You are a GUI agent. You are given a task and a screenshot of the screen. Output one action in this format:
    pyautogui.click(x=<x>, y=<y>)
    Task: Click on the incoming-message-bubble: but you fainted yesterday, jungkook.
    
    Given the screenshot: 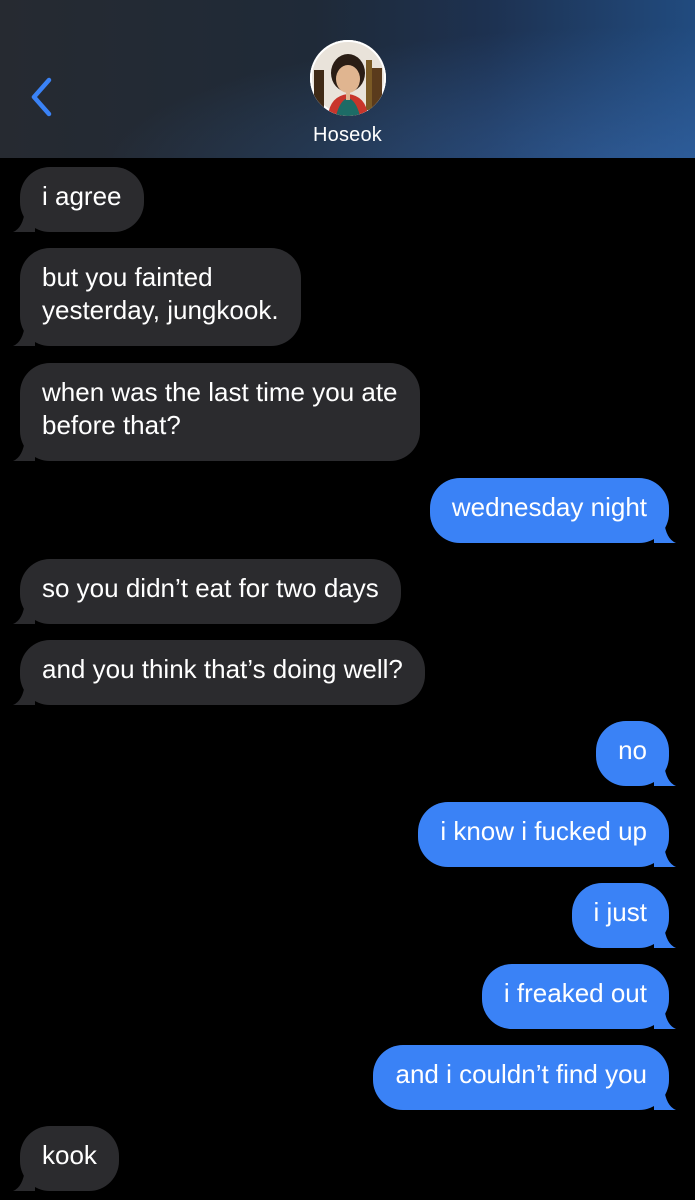 What is the action you would take?
    pyautogui.click(x=157, y=297)
    